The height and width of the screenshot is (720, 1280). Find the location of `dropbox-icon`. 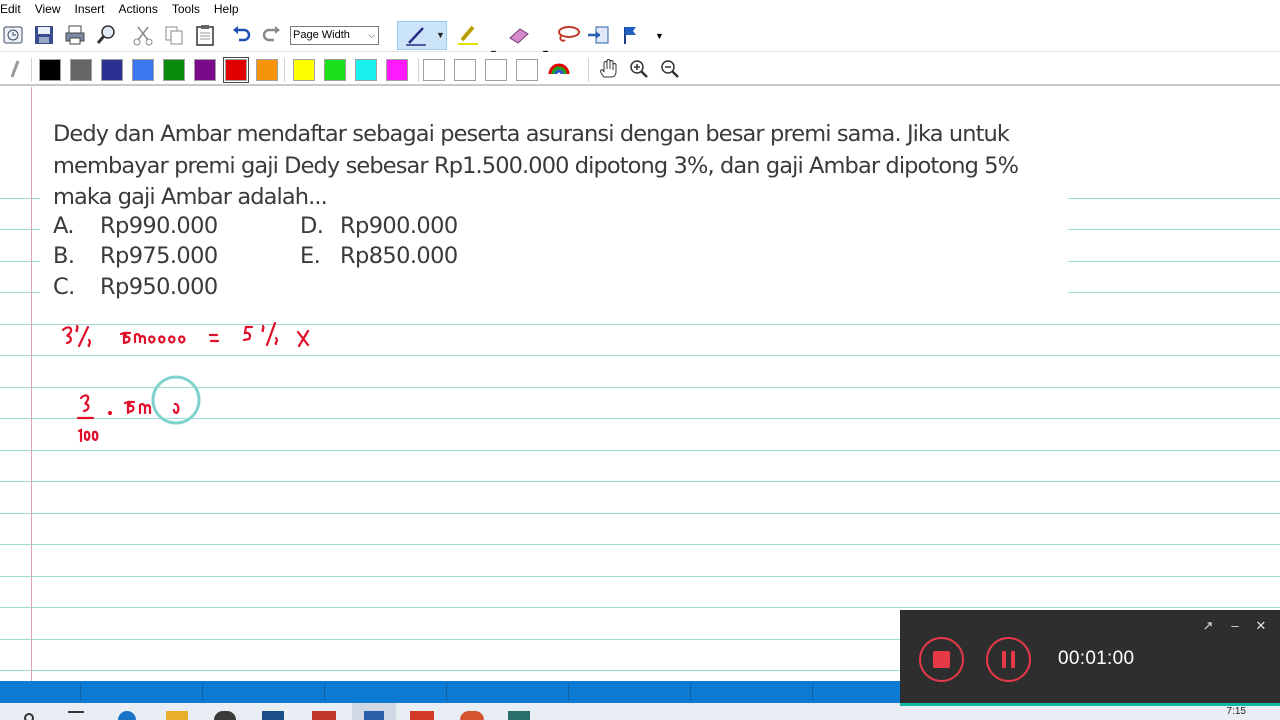

dropbox-icon is located at coordinates (273, 715).